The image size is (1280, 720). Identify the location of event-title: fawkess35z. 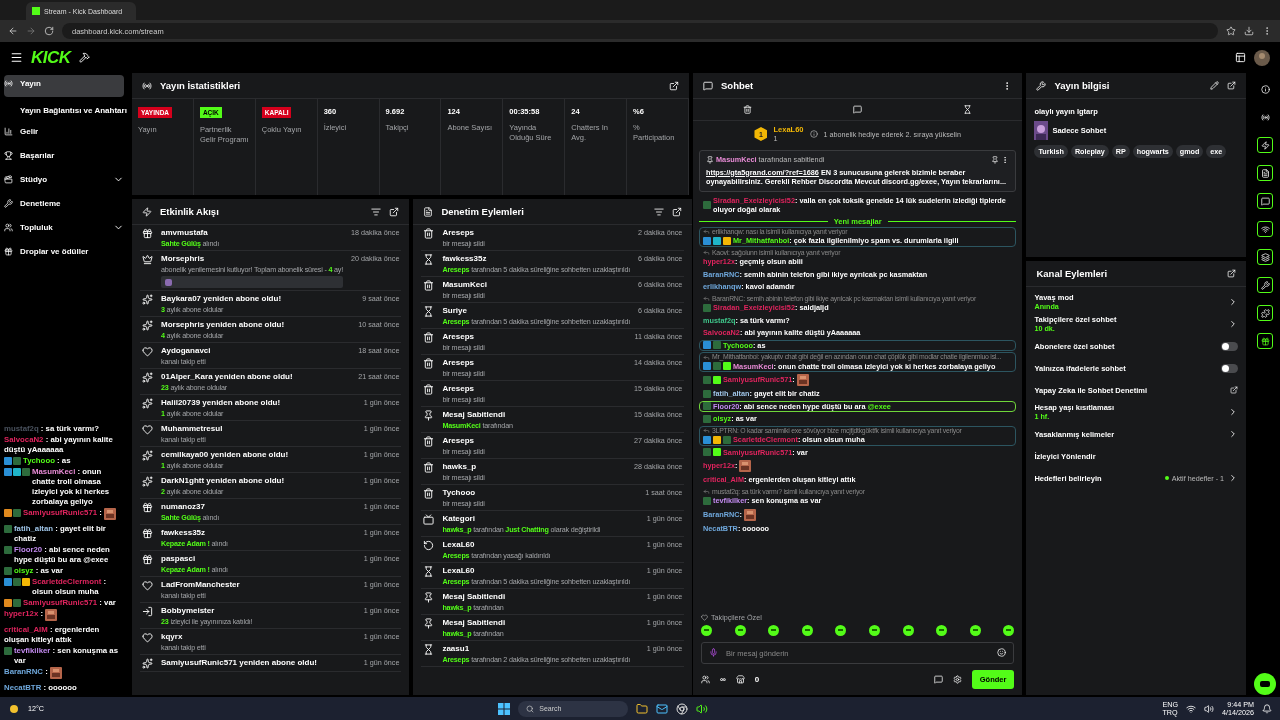
(184, 532).